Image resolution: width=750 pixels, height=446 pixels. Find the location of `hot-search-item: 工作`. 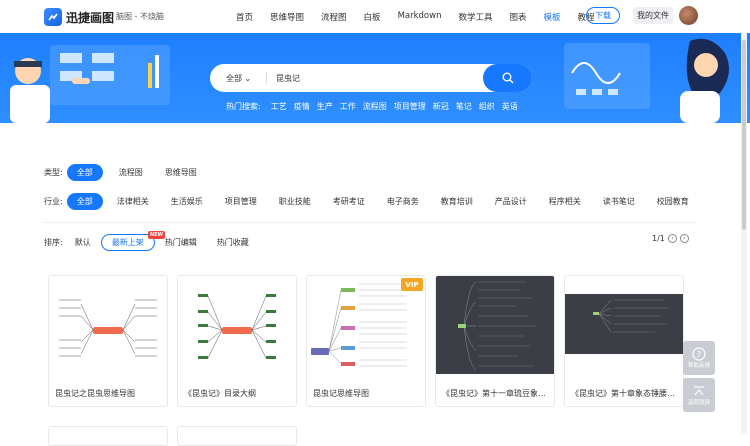

hot-search-item: 工作 is located at coordinates (348, 106).